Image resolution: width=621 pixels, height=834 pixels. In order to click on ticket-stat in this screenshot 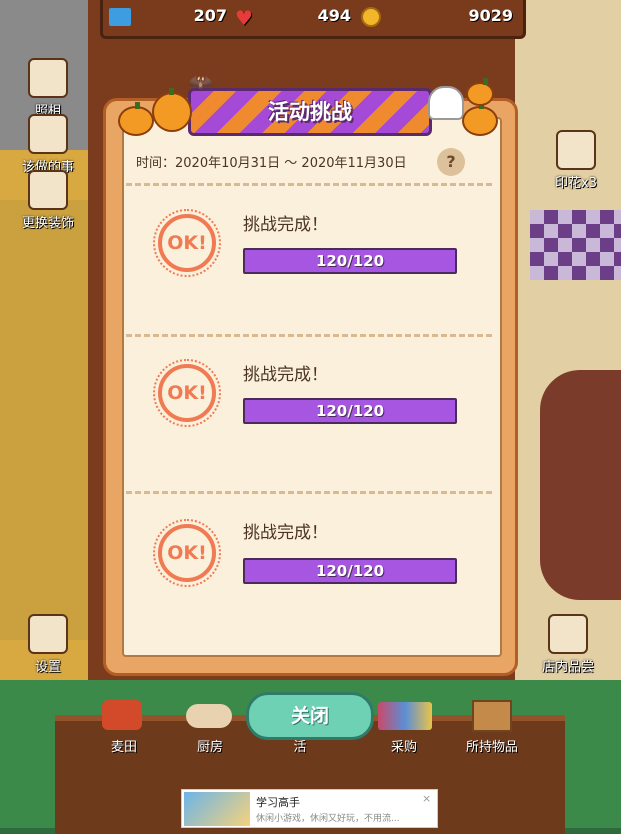, I will do `click(120, 18)`.